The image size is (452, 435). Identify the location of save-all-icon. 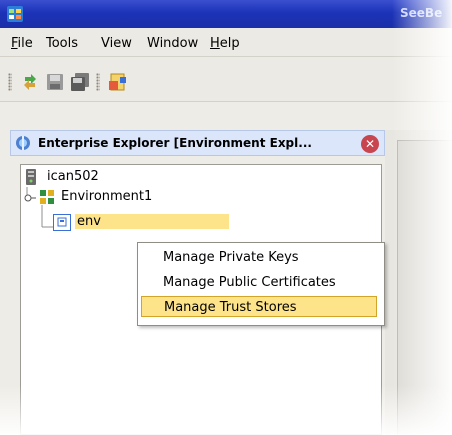
(80, 82).